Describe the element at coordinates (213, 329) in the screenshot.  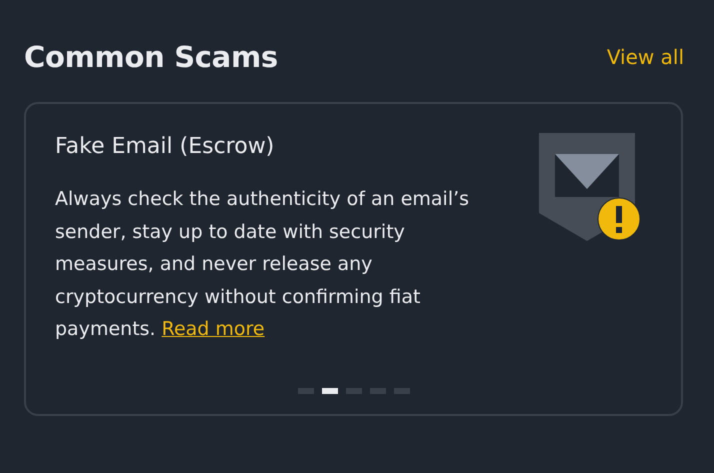
I see `read-more-link: Read more` at that location.